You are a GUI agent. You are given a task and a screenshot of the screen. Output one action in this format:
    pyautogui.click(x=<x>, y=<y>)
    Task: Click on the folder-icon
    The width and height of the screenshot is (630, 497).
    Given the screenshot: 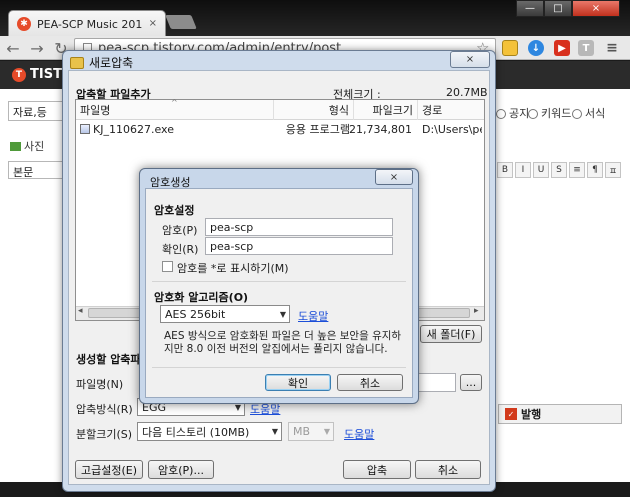 What is the action you would take?
    pyautogui.click(x=77, y=62)
    